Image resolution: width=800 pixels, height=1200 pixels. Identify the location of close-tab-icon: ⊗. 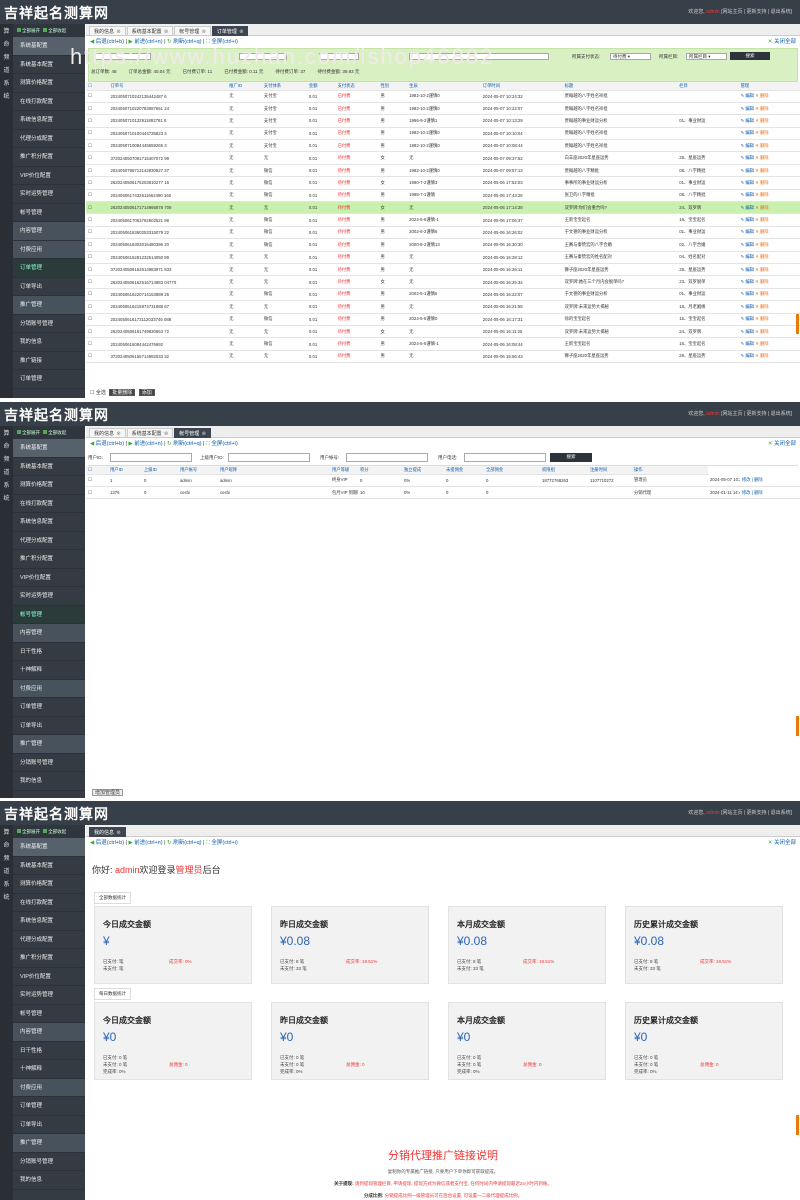
(165, 434).